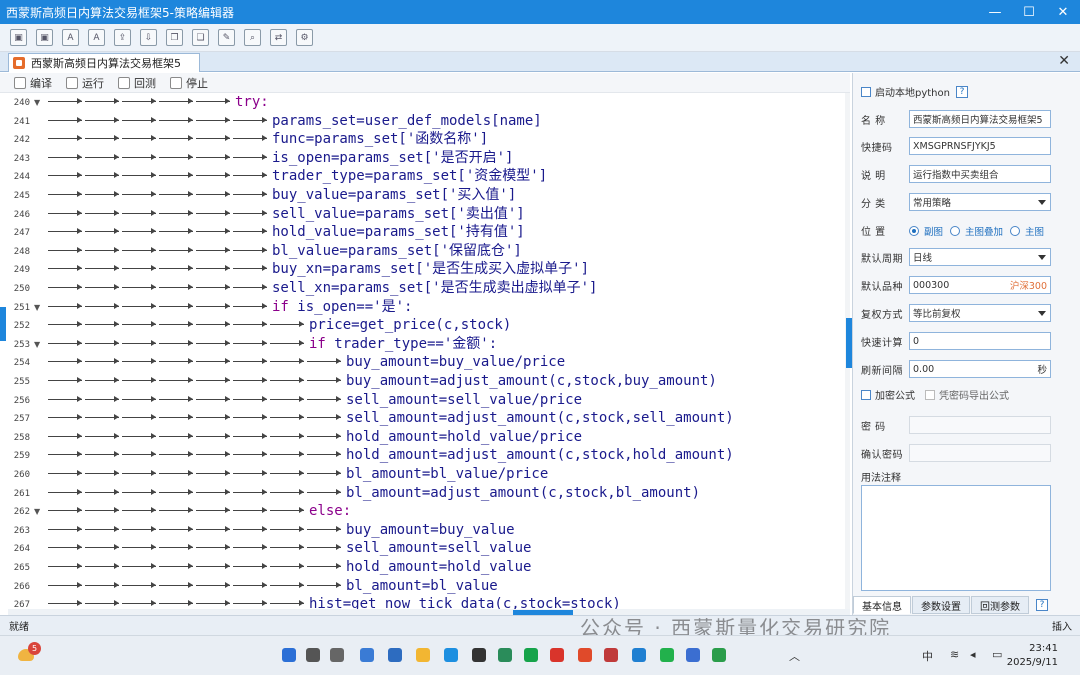  What do you see at coordinates (429, 437) in the screenshot?
I see `code-line: 258 hold_amount=hold_value/price` at bounding box center [429, 437].